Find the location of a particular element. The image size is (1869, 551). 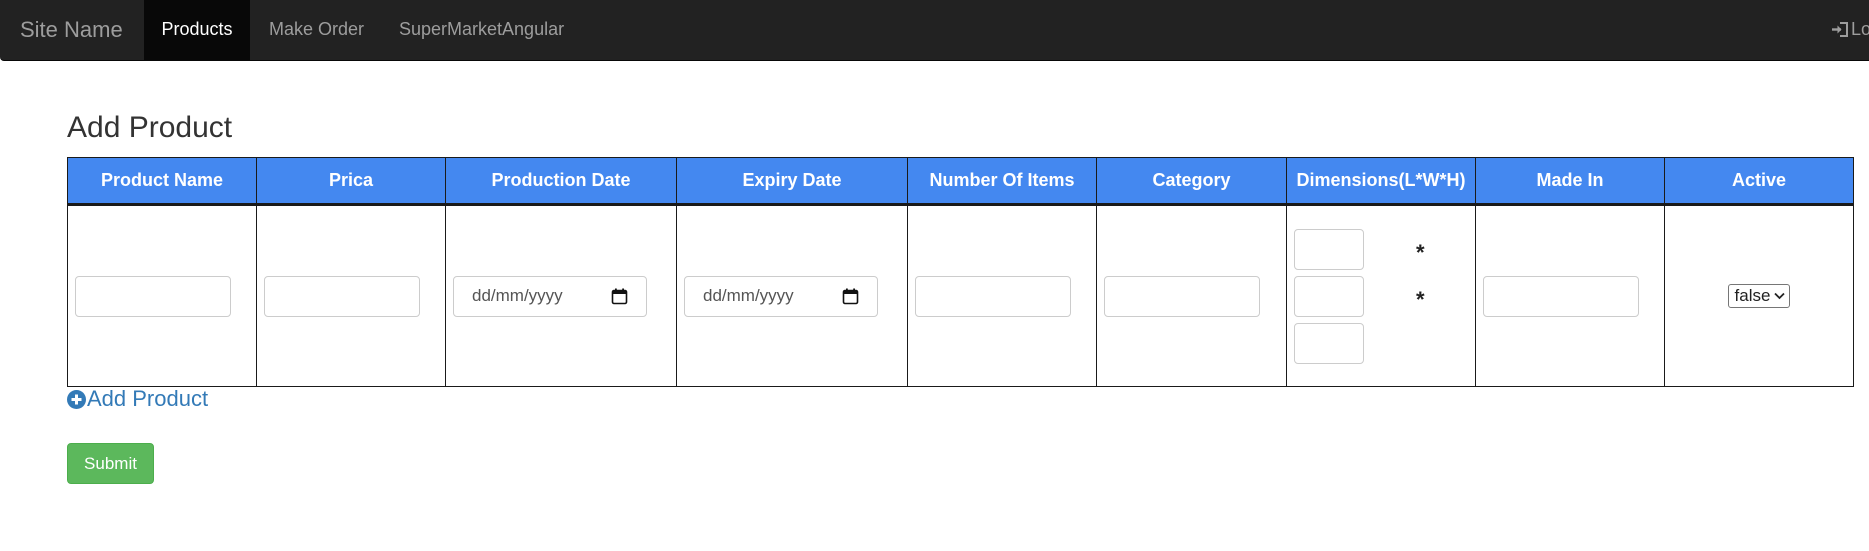

dimension-length-input is located at coordinates (1329, 249).